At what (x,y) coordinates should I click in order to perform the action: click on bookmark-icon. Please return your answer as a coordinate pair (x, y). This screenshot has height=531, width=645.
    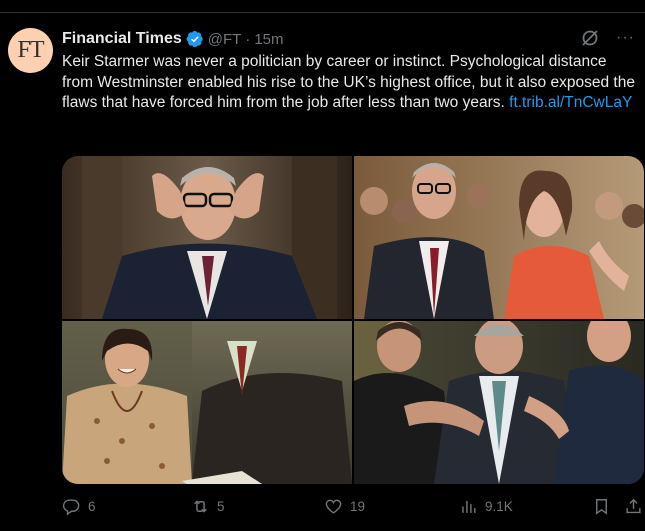
    Looking at the image, I should click on (601, 507).